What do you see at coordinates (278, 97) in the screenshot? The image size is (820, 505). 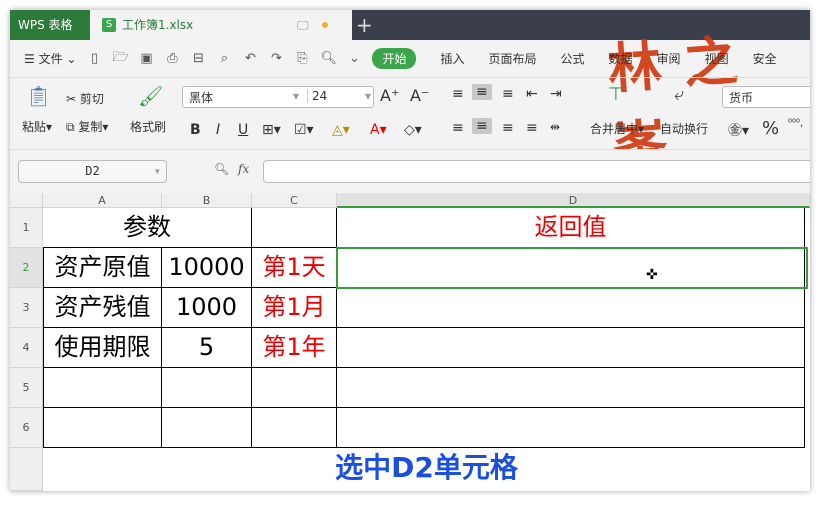 I see `font-select: 黑体 ▾ 24 ▾` at bounding box center [278, 97].